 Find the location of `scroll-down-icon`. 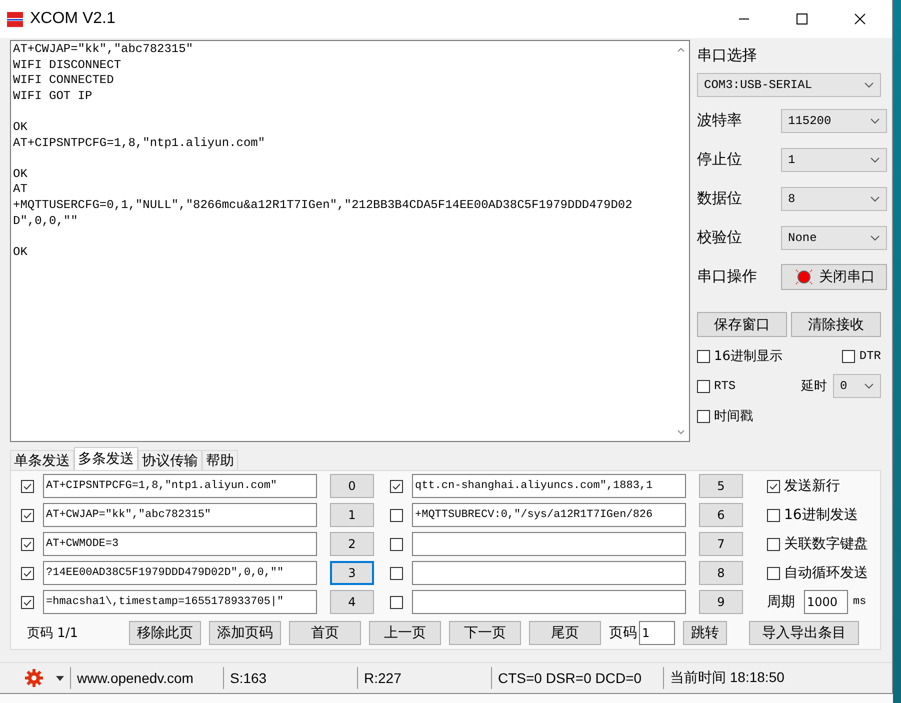

scroll-down-icon is located at coordinates (681, 432).